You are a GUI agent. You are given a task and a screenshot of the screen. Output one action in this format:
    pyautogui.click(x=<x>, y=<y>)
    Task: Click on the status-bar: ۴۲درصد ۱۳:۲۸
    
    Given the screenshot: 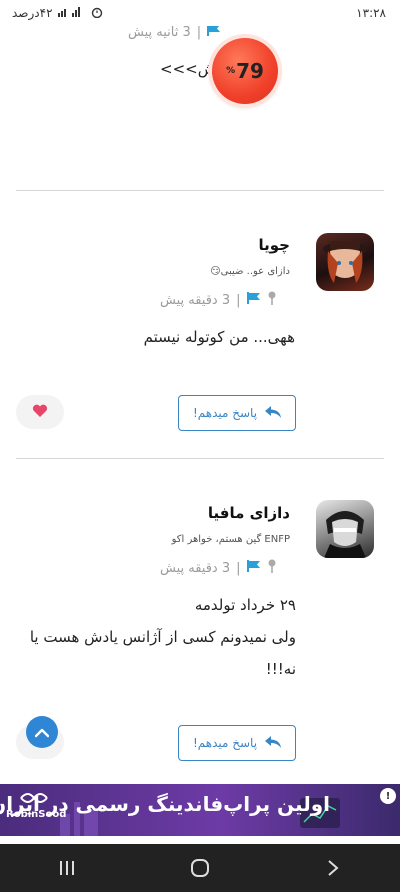 What is the action you would take?
    pyautogui.click(x=200, y=13)
    